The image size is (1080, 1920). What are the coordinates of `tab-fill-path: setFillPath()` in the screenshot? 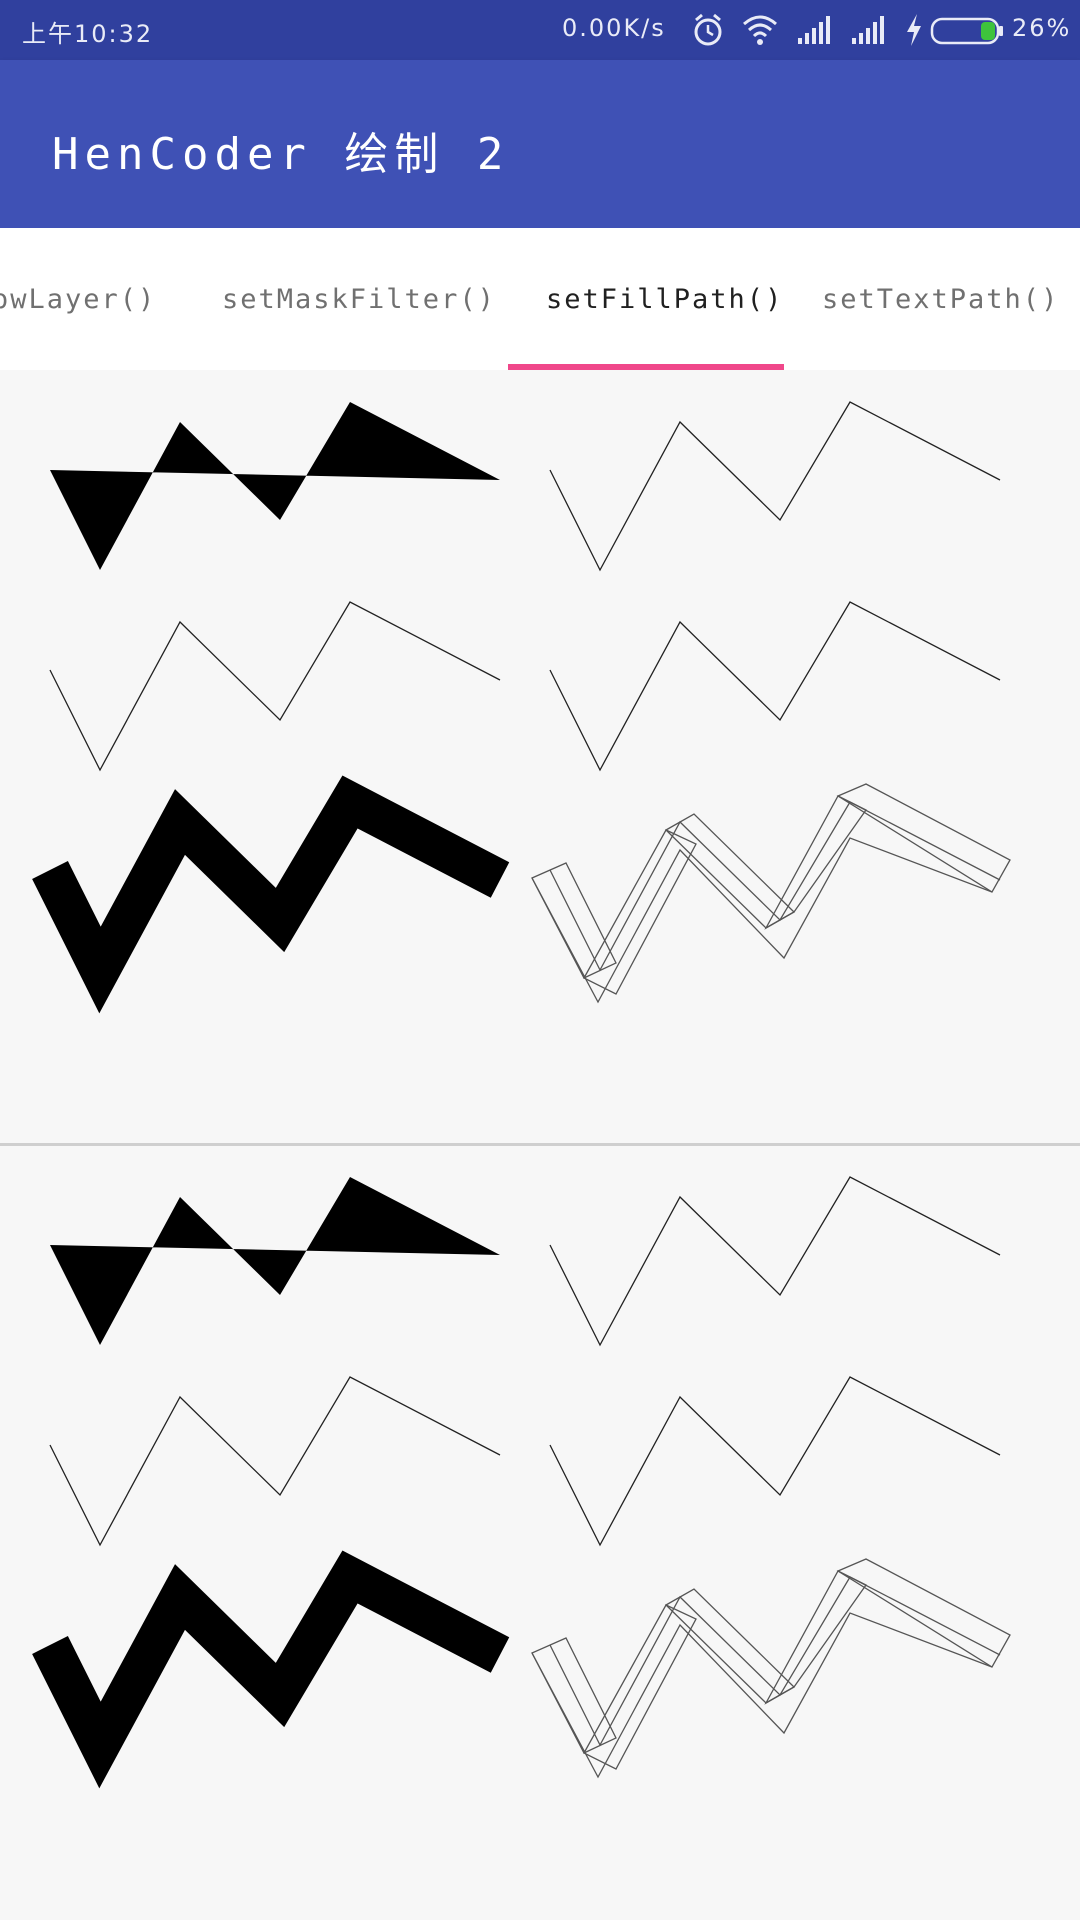 It's located at (664, 299).